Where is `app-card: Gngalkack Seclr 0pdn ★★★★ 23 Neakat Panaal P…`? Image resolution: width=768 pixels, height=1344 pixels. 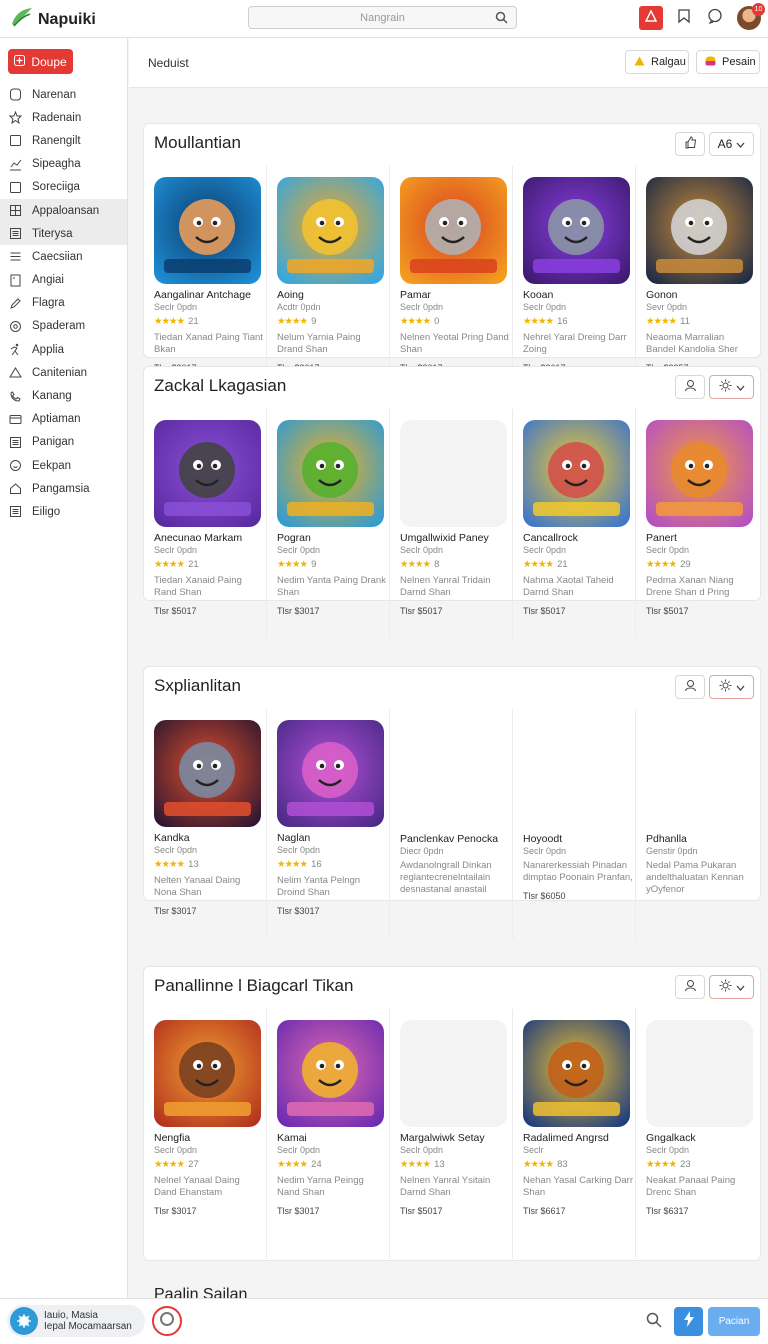
app-card: Gngalkack Seclr 0pdn ★★★★ 23 Neakat Panaal P… is located at coordinates (697, 1134).